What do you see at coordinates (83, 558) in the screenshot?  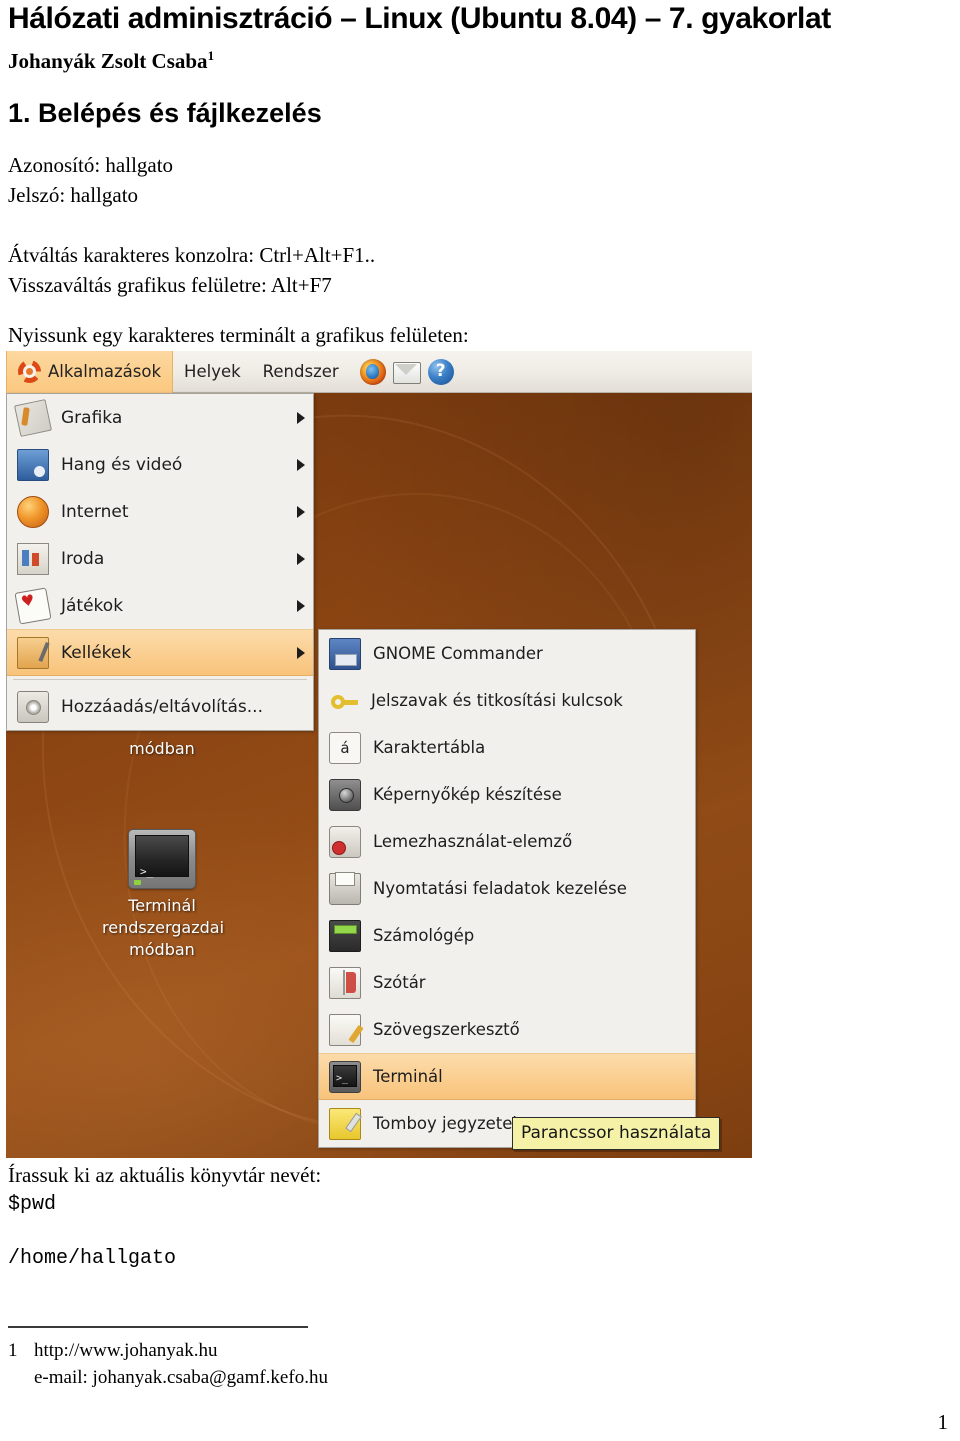 I see `menu-item-iroda-label: Iroda` at bounding box center [83, 558].